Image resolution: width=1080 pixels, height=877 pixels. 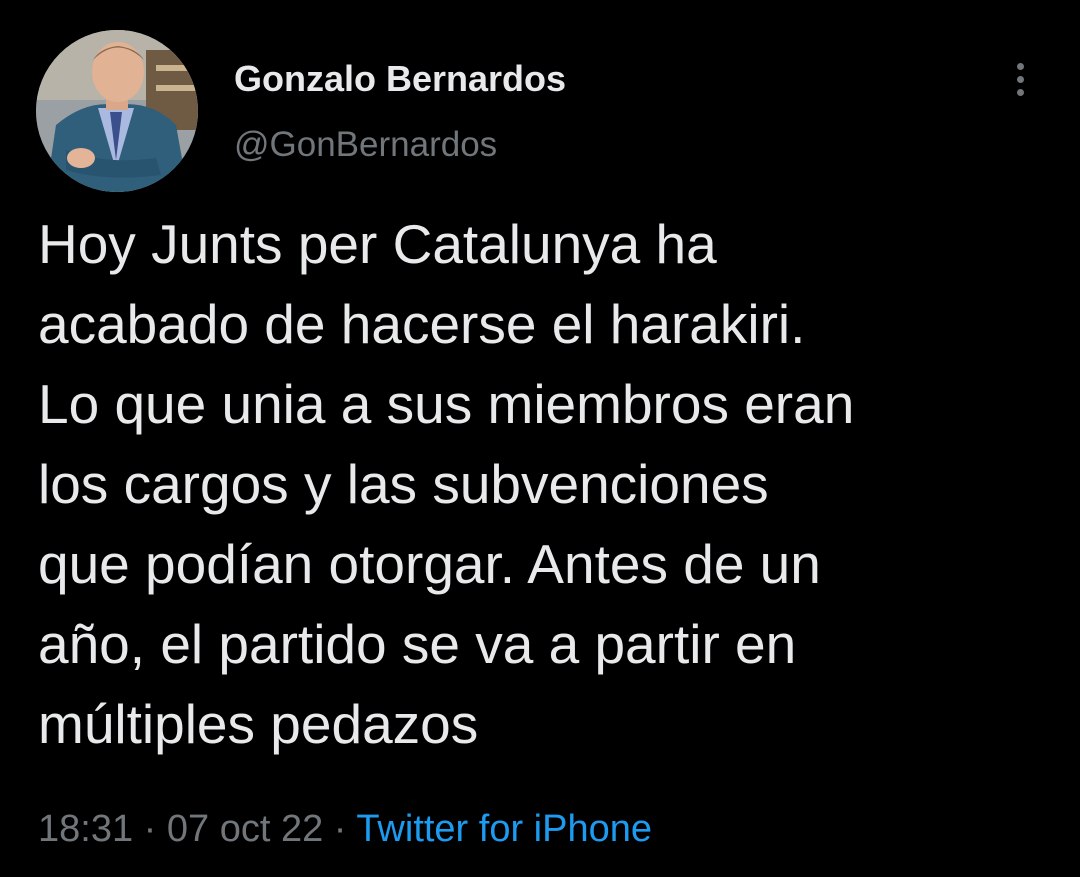 What do you see at coordinates (403, 484) in the screenshot?
I see `tweet-text-line: los cargos y las subvenciones` at bounding box center [403, 484].